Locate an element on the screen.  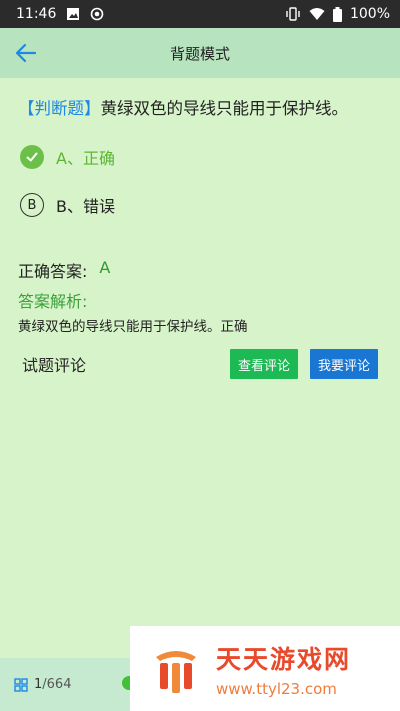
back-button is located at coordinates (26, 53).